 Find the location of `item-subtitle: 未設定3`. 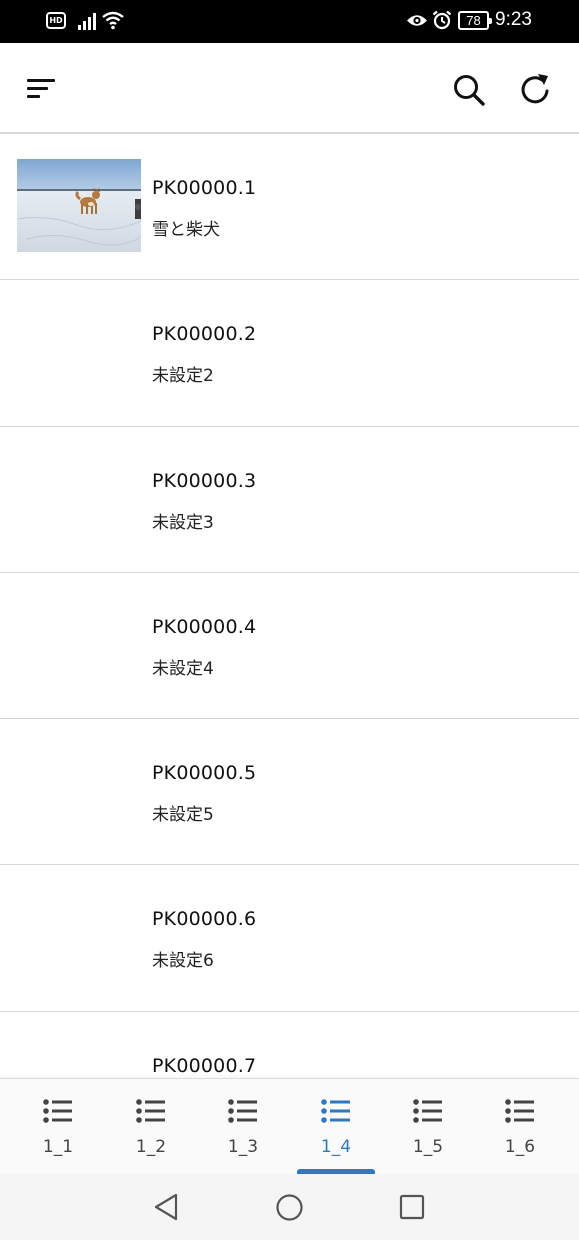

item-subtitle: 未設定3 is located at coordinates (183, 522).